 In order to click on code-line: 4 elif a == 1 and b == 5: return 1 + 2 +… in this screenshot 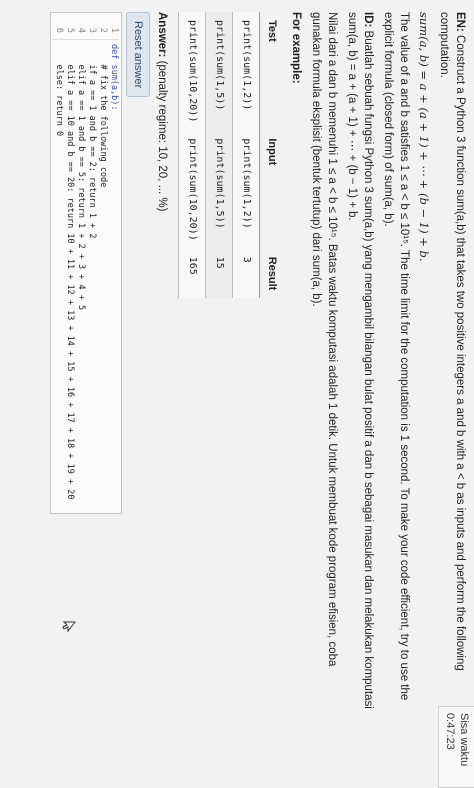, I will do `click(80, 263)`.